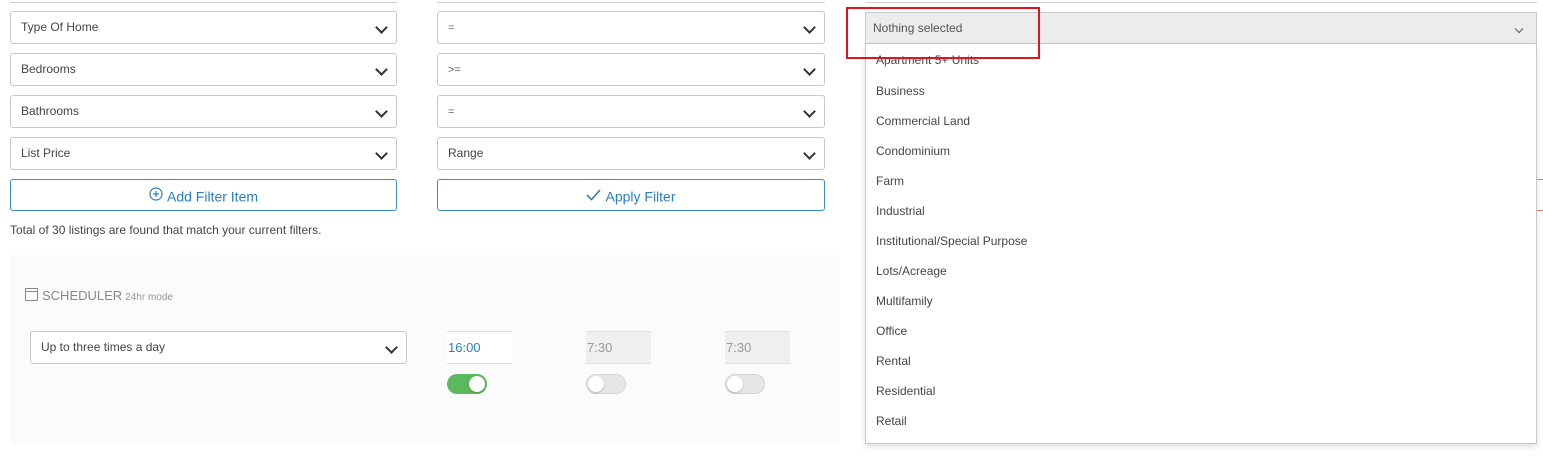  What do you see at coordinates (212, 196) in the screenshot?
I see `add-filter-item-label: Add Filter Item` at bounding box center [212, 196].